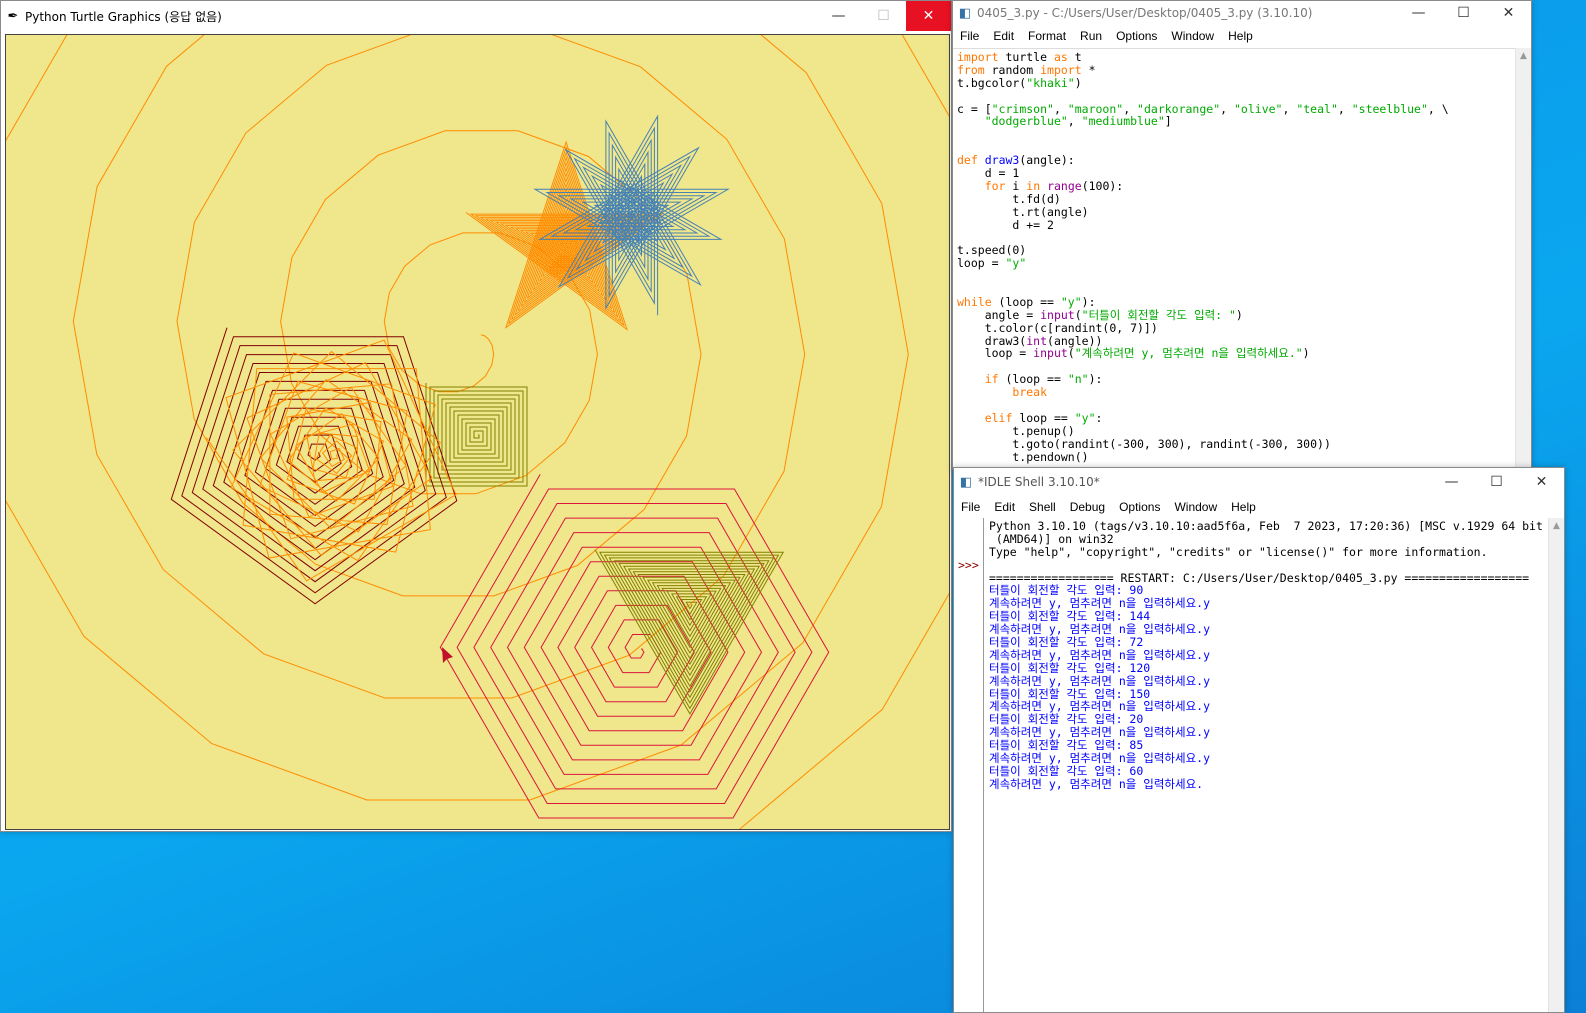 This screenshot has height=1013, width=1586. Describe the element at coordinates (1066, 770) in the screenshot. I see `shell-output-line: 터틀이 회전할 각도 입력: 60` at that location.